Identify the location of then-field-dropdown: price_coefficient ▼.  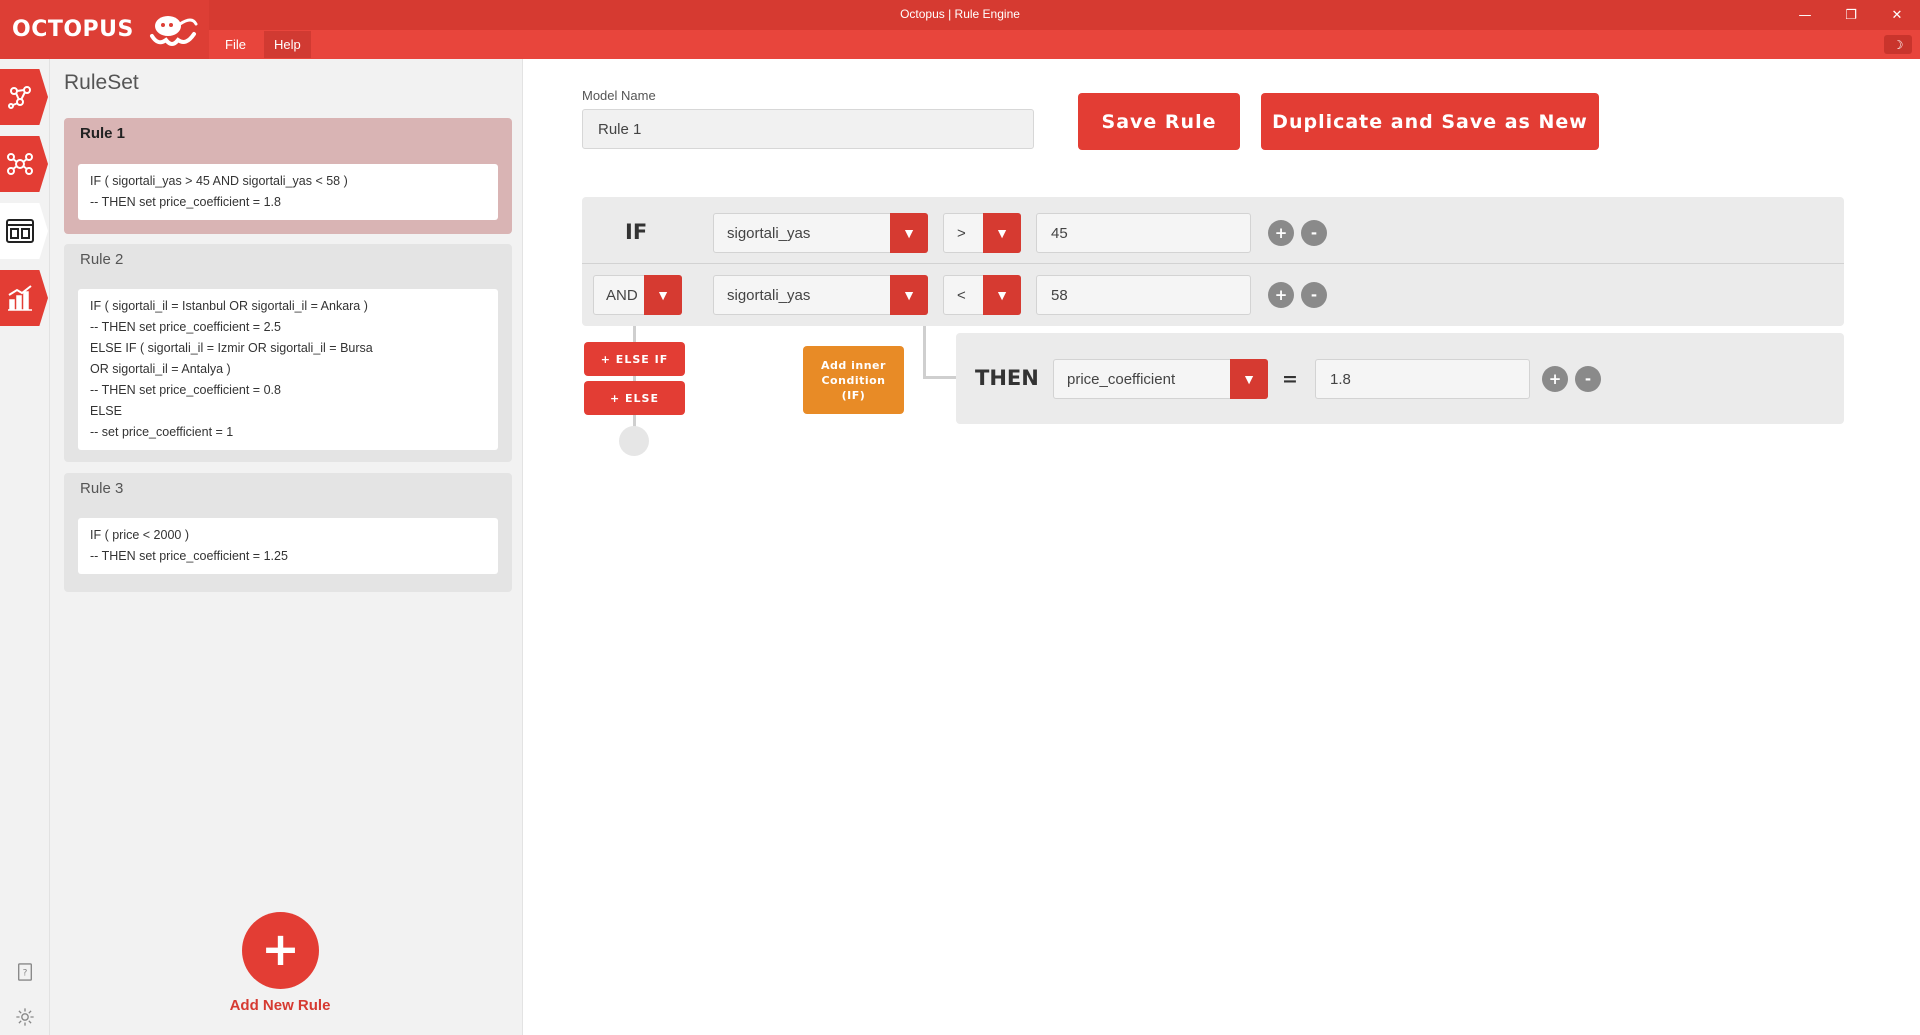
(1160, 379).